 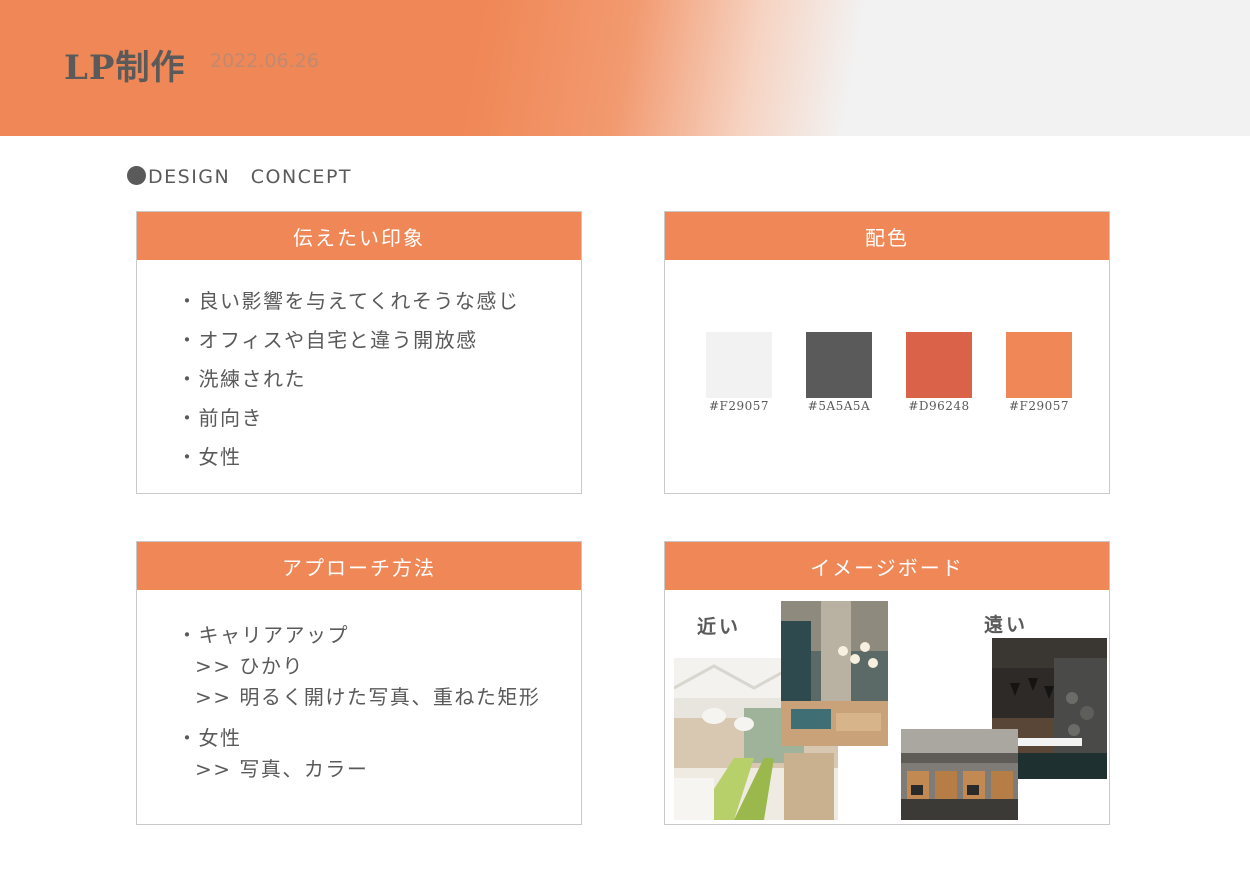 What do you see at coordinates (136, 175) in the screenshot?
I see `bullet-dot-icon` at bounding box center [136, 175].